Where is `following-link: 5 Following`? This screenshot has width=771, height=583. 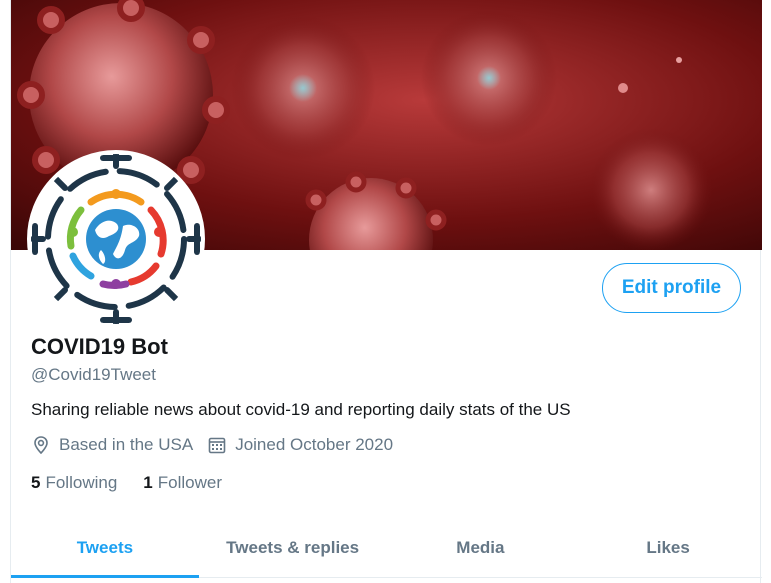 following-link: 5 Following is located at coordinates (74, 483).